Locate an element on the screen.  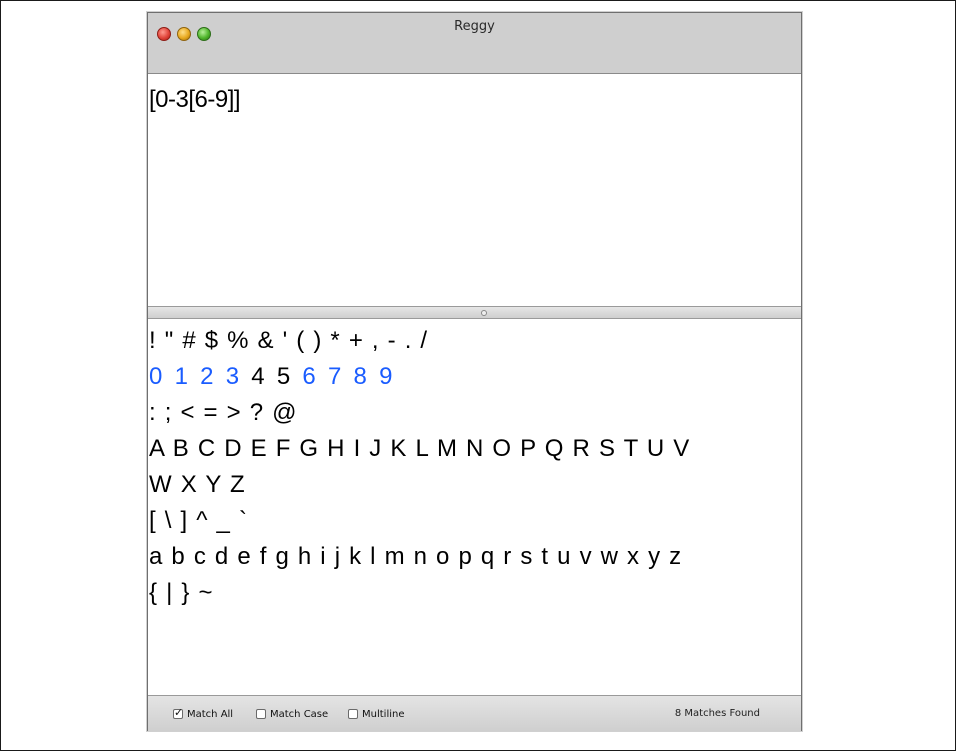
sample-digit: 9 is located at coordinates (386, 376).